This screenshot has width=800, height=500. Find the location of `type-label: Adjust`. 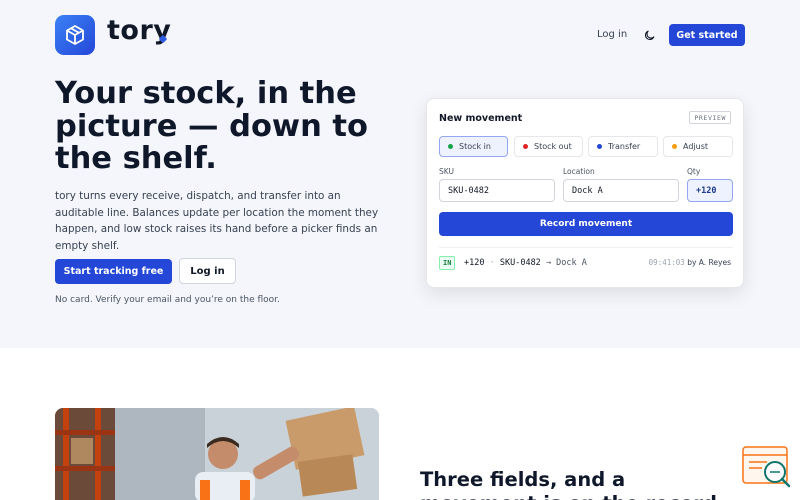

type-label: Adjust is located at coordinates (696, 146).